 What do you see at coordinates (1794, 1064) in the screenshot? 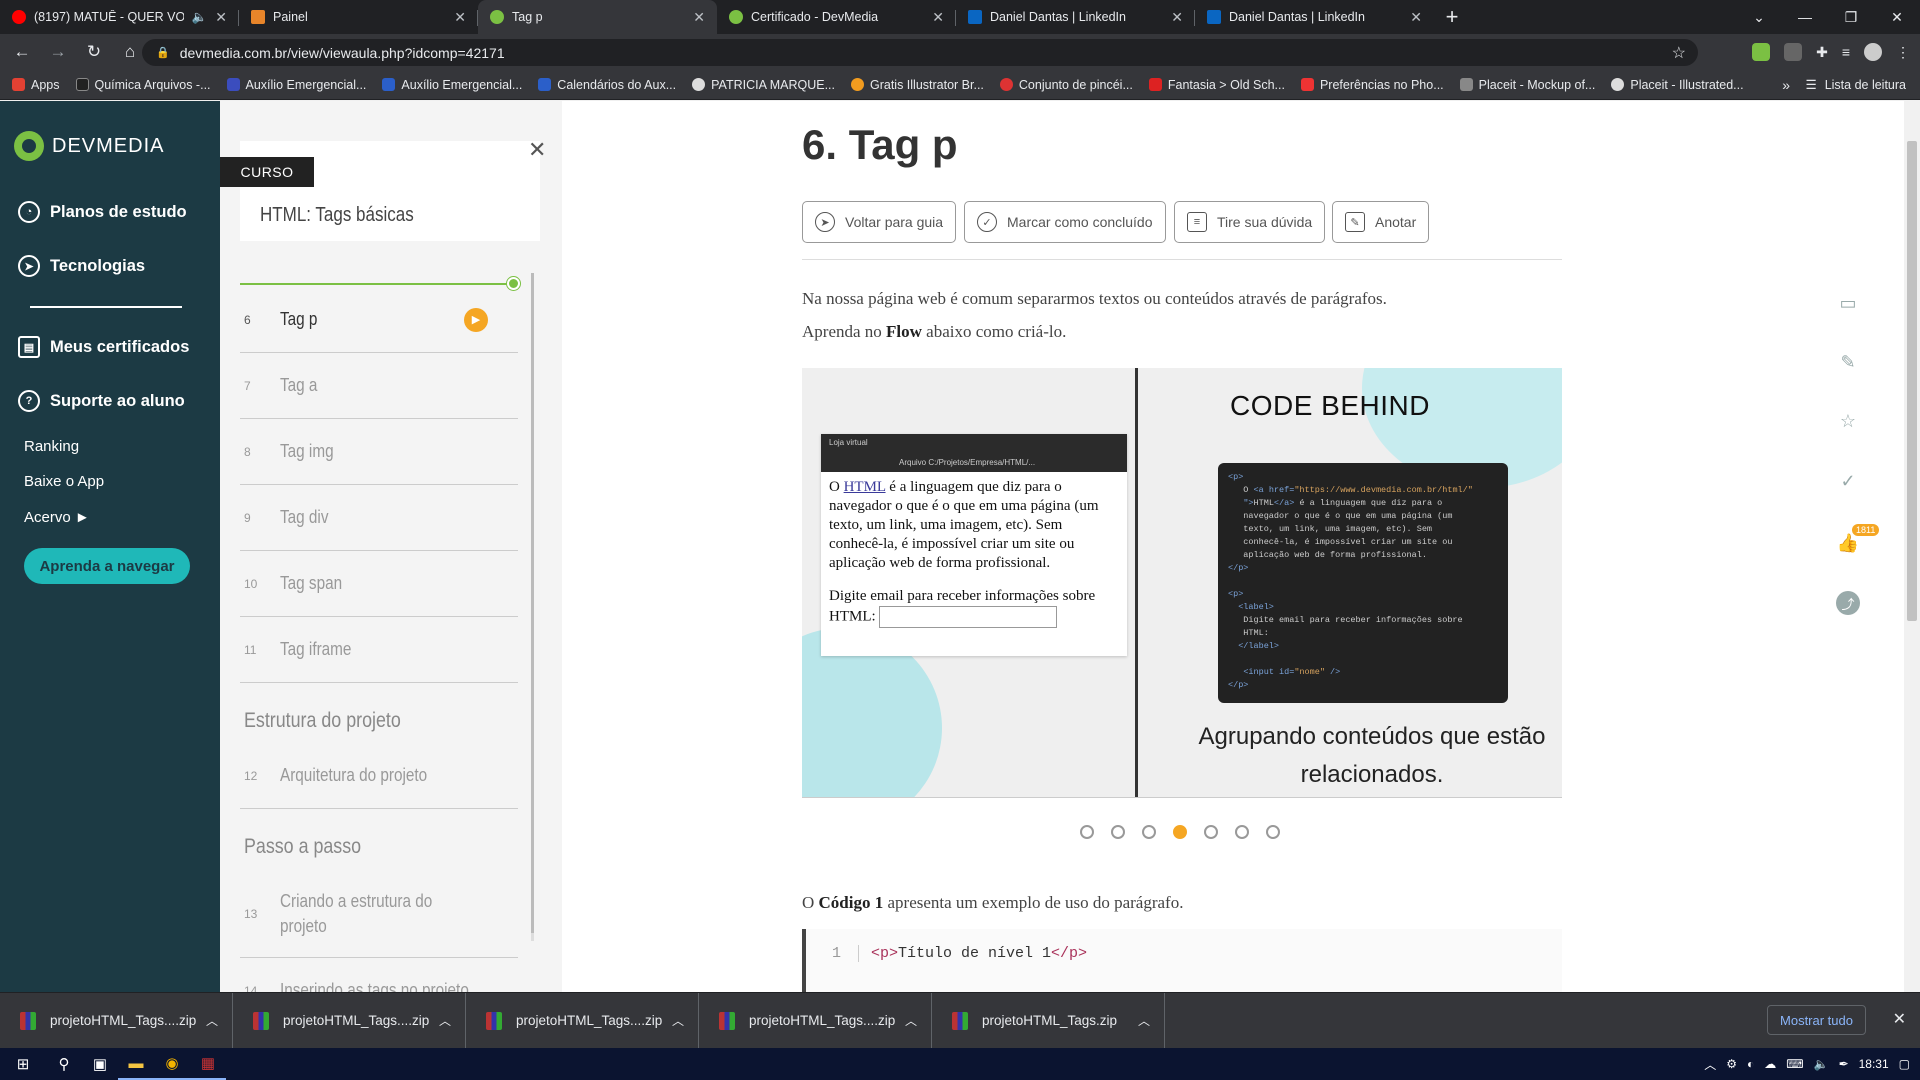
I see `network-icon: ⌨` at bounding box center [1794, 1064].